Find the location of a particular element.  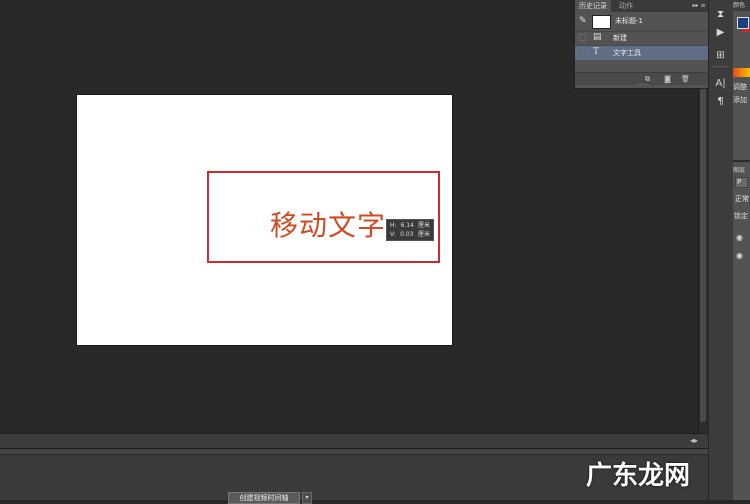

watermark: 广东龙网 is located at coordinates (638, 476).